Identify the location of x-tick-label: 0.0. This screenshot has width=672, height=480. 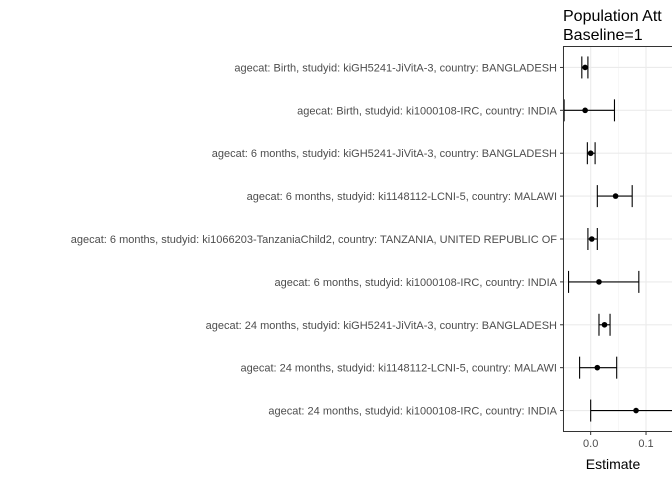
(590, 444).